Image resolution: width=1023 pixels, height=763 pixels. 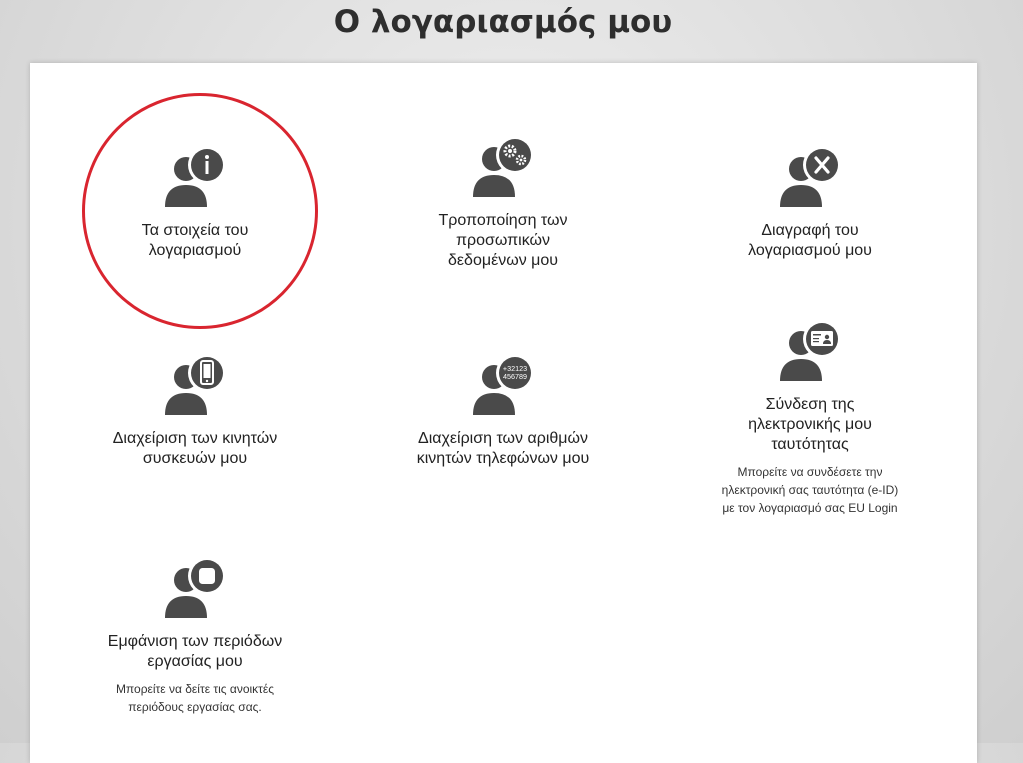 What do you see at coordinates (503, 203) in the screenshot?
I see `tile-edit-personal-data: Τροποποίηση των προσωπικών δεδομένων μου` at bounding box center [503, 203].